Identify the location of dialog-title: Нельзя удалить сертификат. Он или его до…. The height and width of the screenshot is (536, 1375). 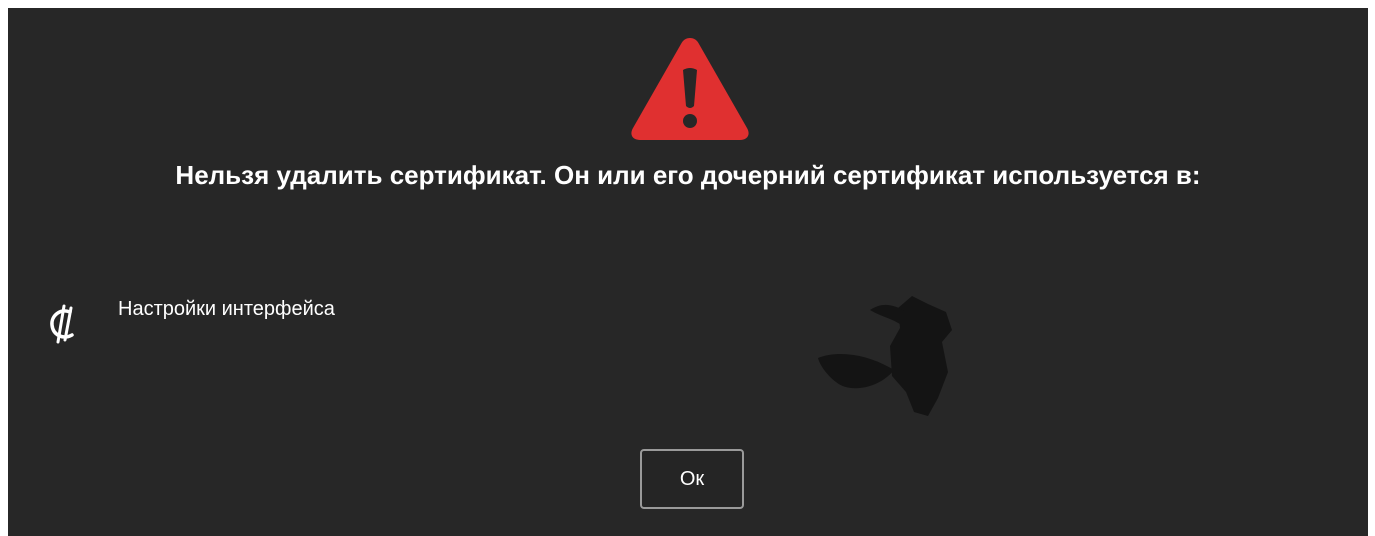
(688, 175).